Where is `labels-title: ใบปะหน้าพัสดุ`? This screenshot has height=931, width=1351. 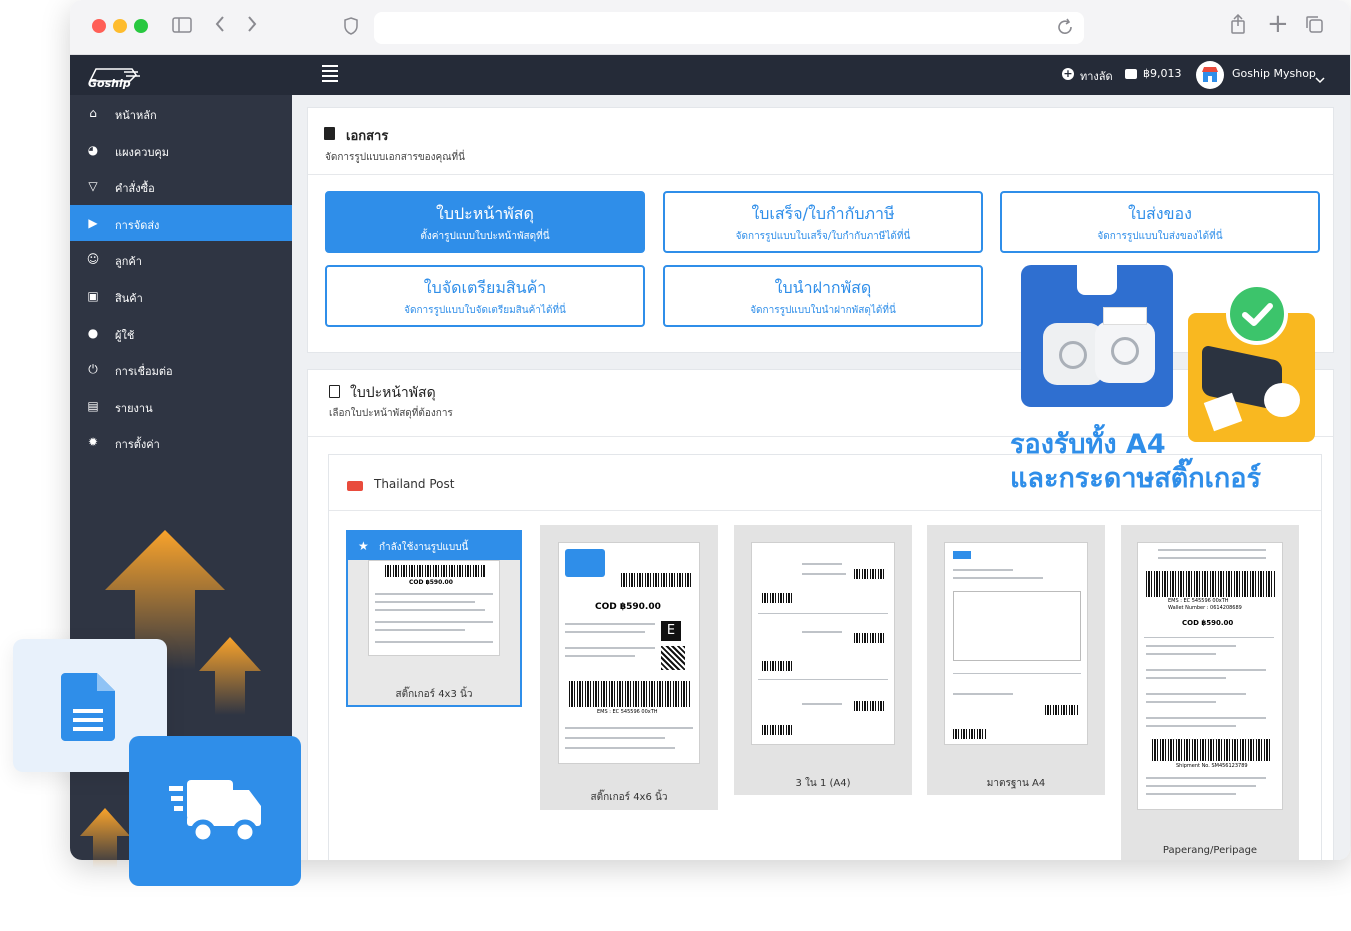
labels-title: ใบปะหน้าพัสดุ is located at coordinates (393, 393).